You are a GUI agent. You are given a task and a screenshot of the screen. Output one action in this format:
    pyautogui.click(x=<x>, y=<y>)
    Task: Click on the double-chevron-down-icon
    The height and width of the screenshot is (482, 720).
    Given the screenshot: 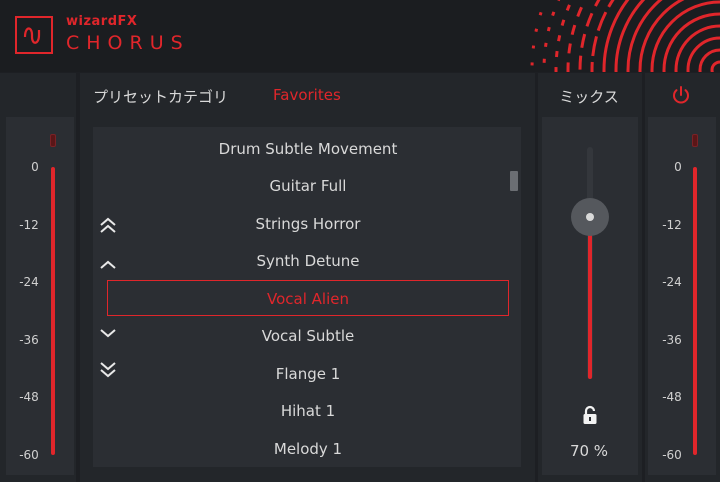 What is the action you would take?
    pyautogui.click(x=108, y=370)
    